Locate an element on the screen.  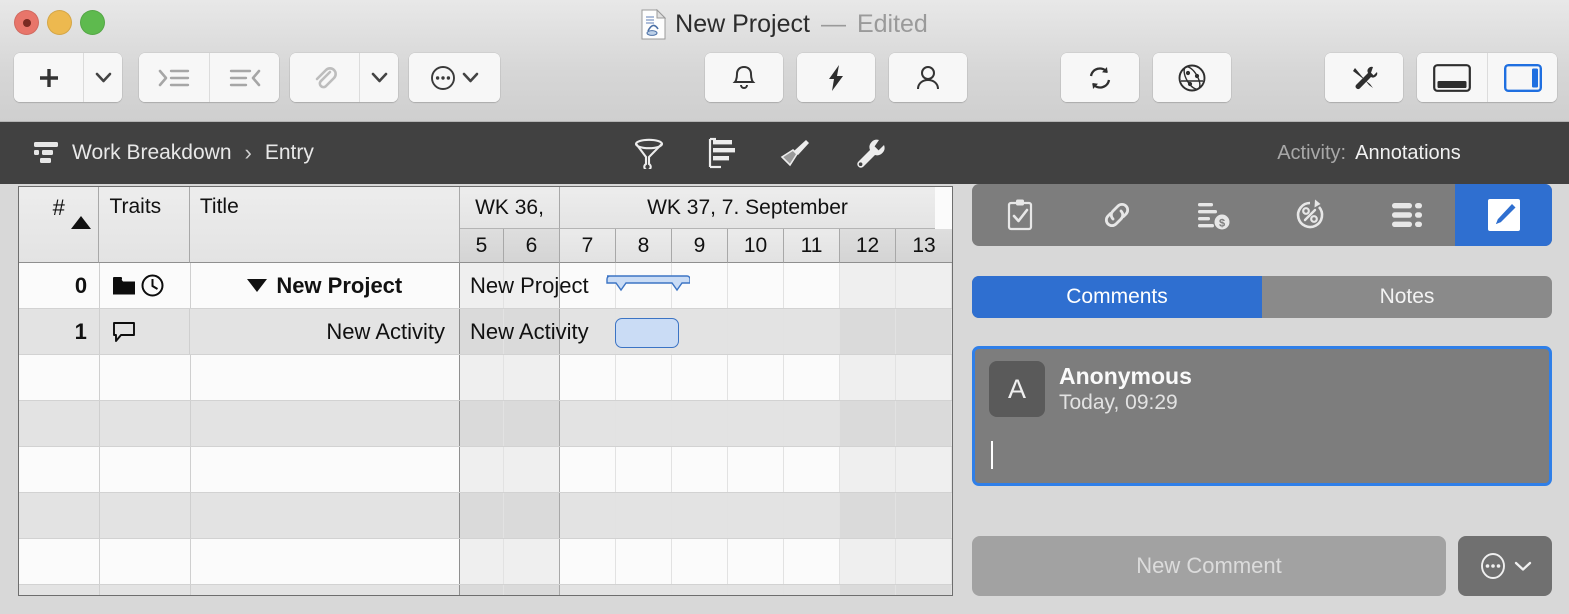
actions-button is located at coordinates (836, 77).